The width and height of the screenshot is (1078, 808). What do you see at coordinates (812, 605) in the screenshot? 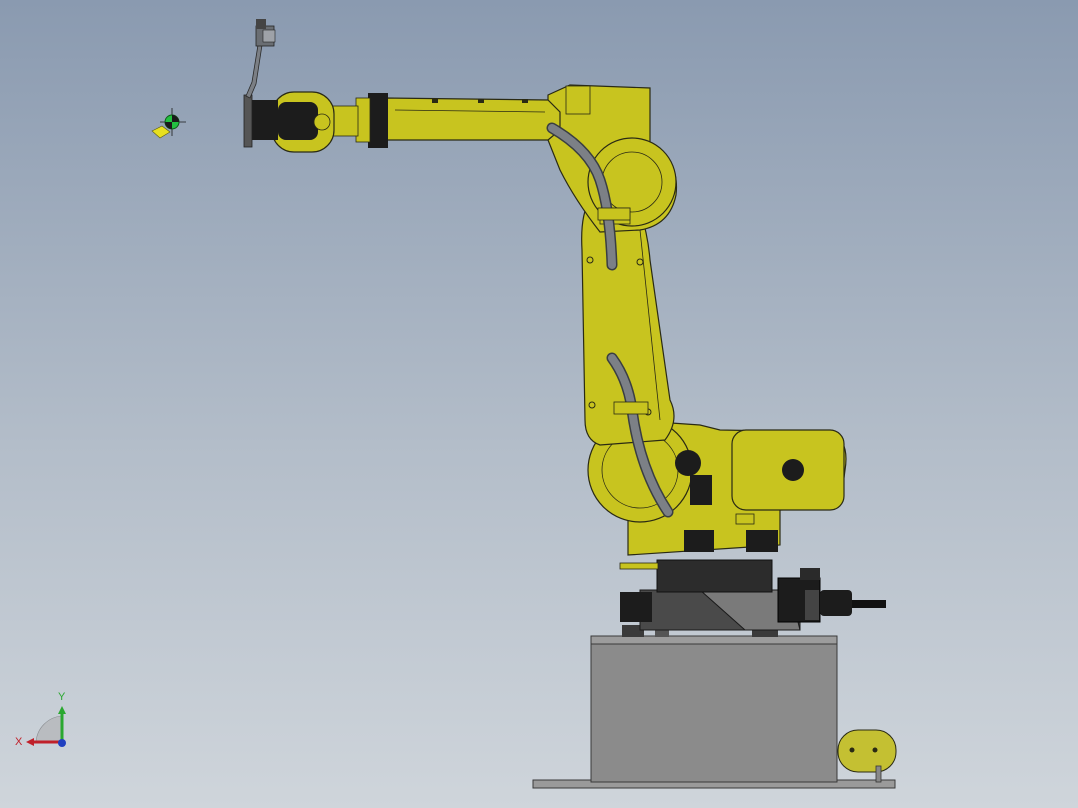
I see `j1-motor-cap` at bounding box center [812, 605].